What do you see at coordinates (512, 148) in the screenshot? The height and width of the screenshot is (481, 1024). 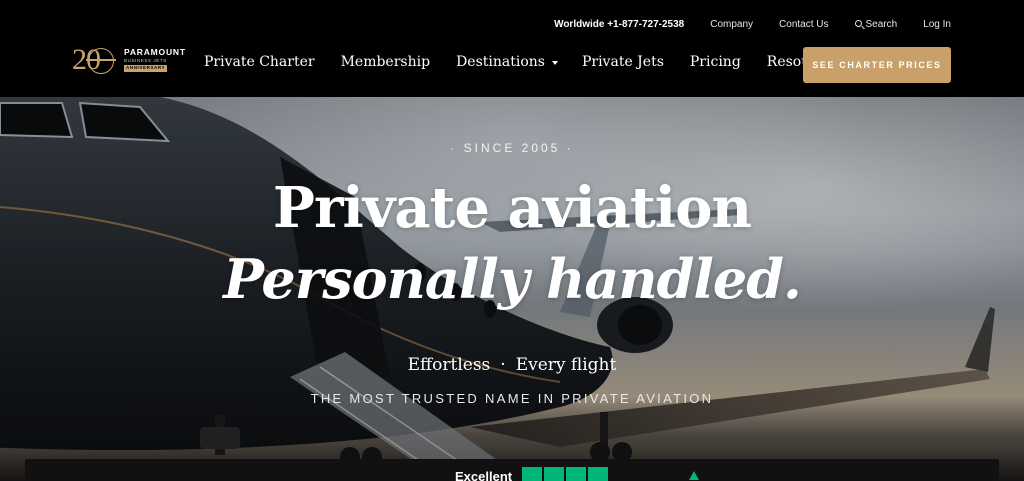 I see `since-label: · SINCE 2005 ·` at bounding box center [512, 148].